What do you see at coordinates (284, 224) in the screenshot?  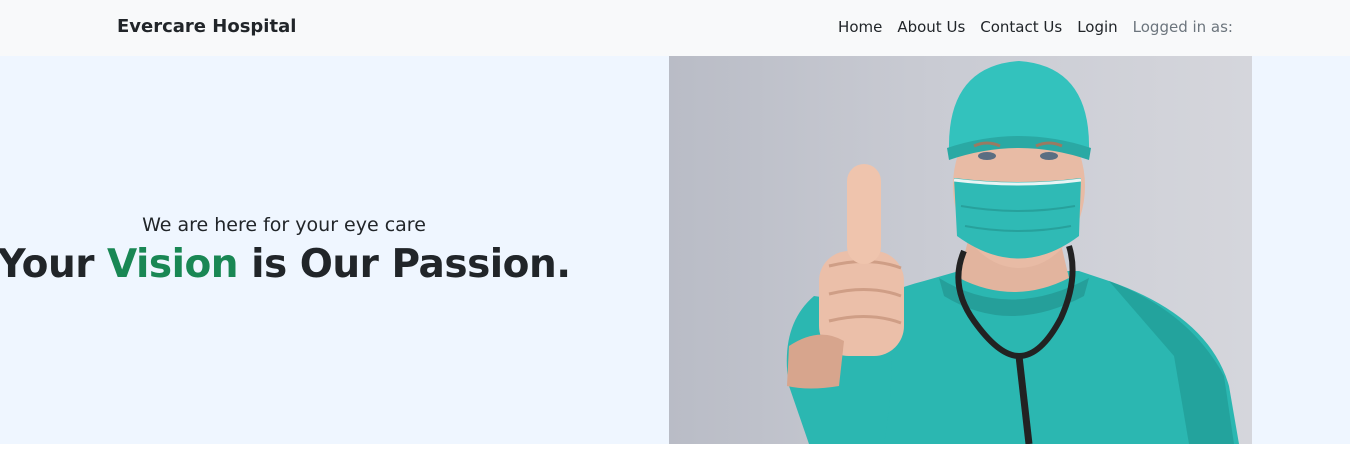 I see `hero-subtitle: We are here for your eye care` at bounding box center [284, 224].